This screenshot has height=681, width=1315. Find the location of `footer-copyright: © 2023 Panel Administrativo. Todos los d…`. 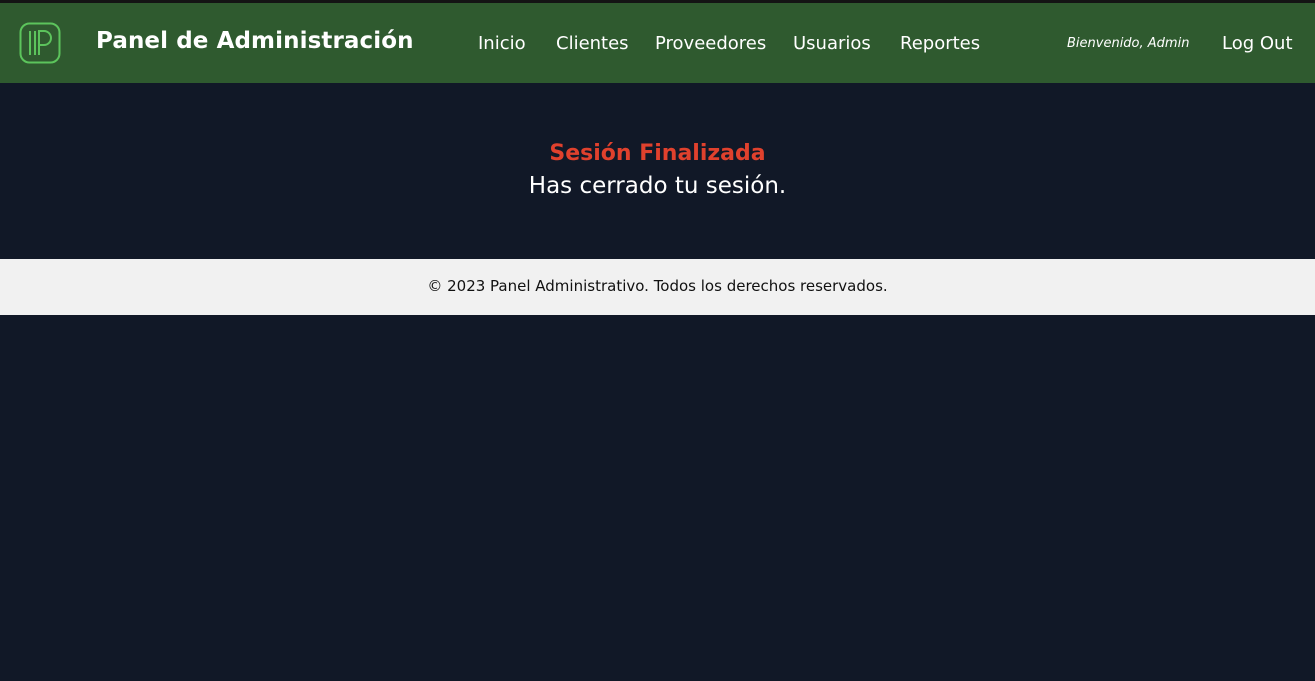

footer-copyright: © 2023 Panel Administrativo. Todos los d… is located at coordinates (657, 286).